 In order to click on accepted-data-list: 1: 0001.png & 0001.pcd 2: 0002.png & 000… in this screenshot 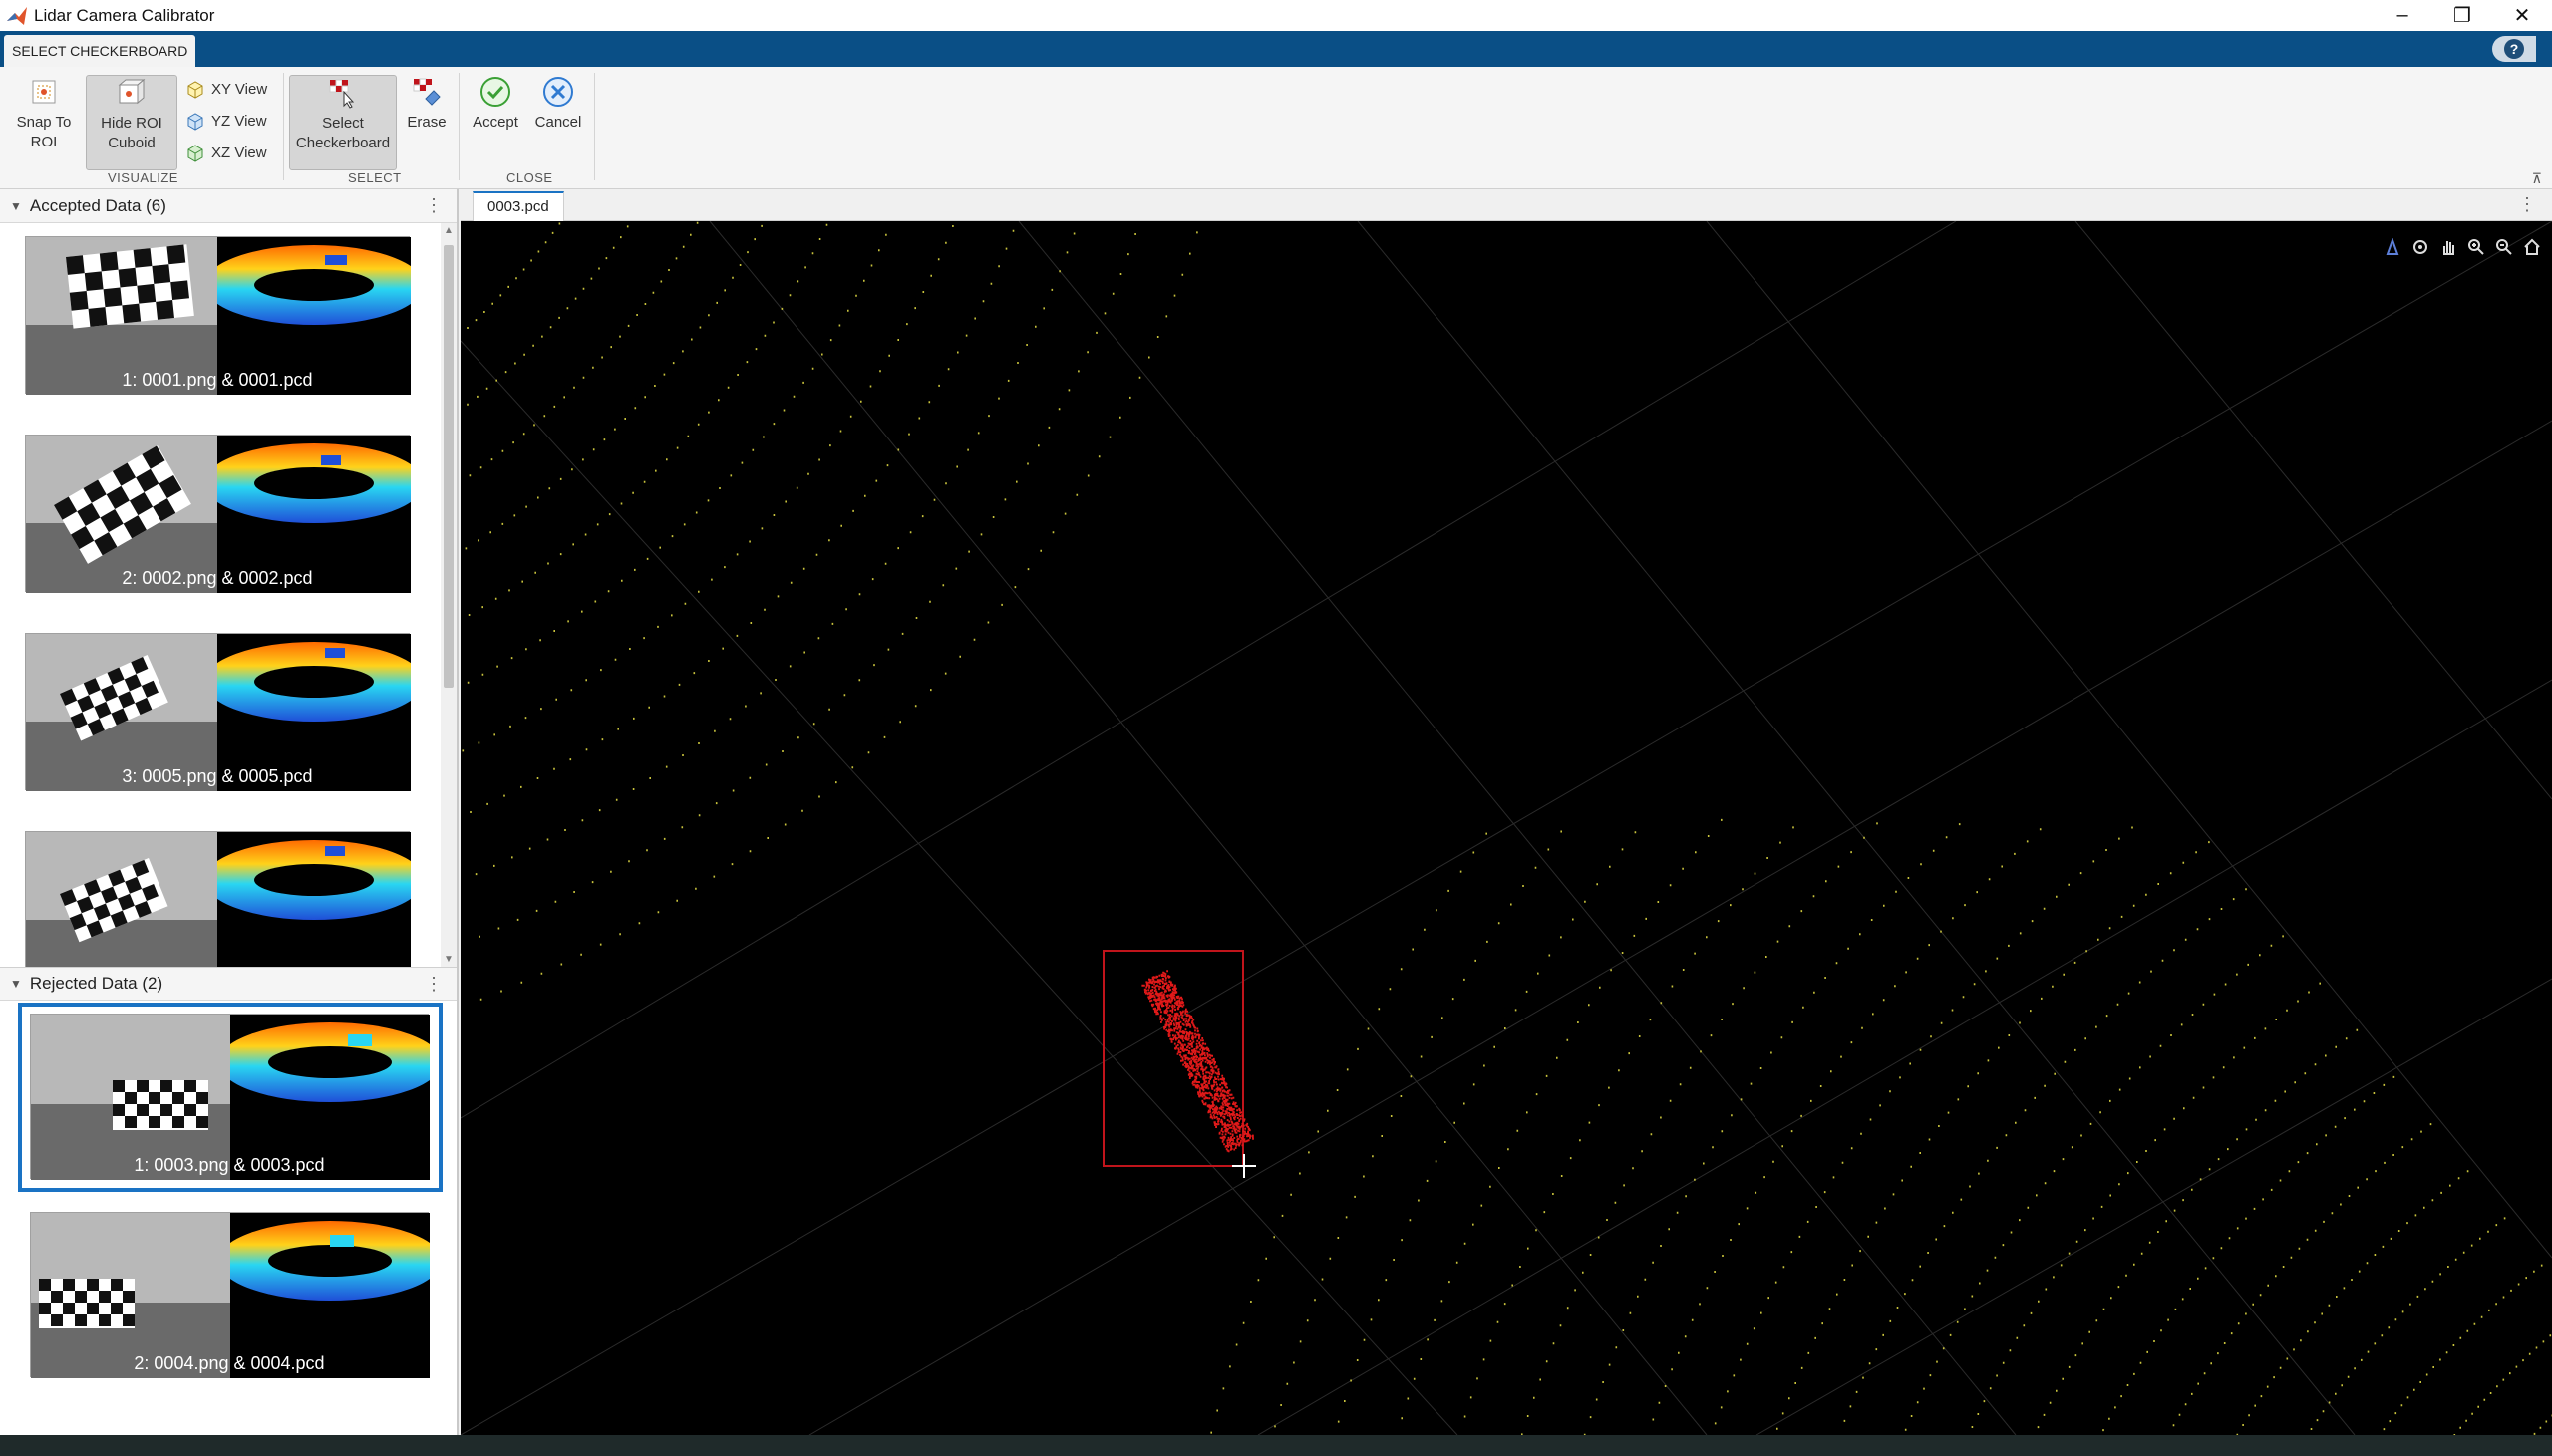, I will do `click(228, 595)`.